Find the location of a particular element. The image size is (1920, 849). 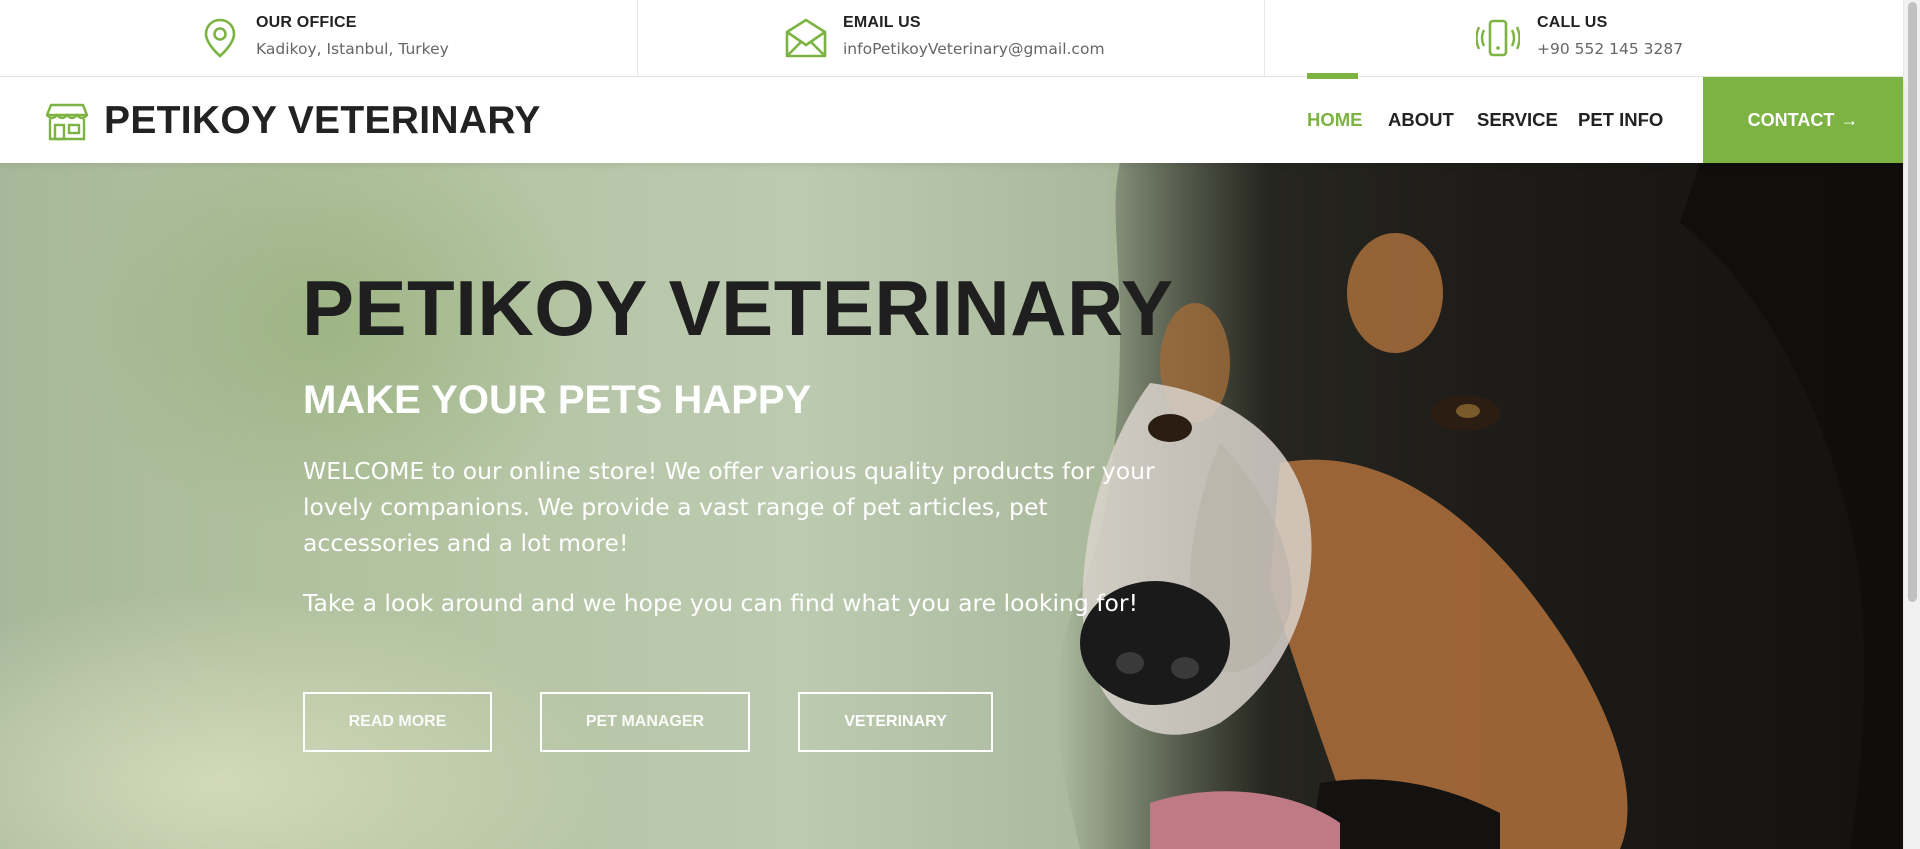

vibrating-phone-icon is located at coordinates (1498, 38).